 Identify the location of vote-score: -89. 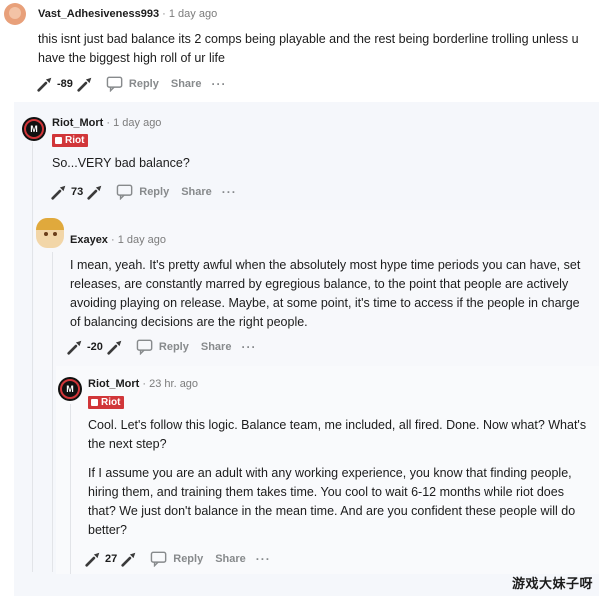
(65, 84).